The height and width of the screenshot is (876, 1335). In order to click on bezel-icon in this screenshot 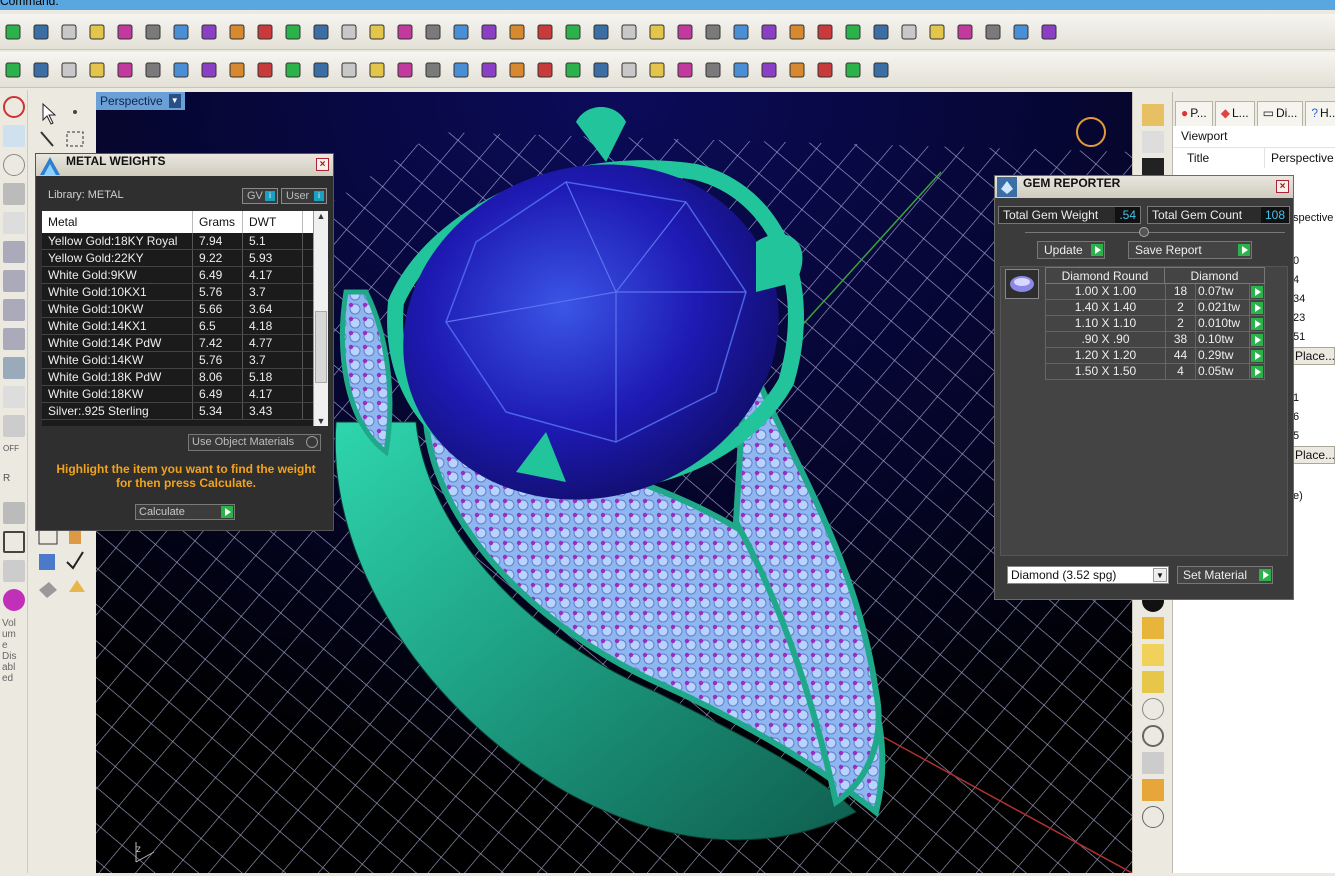, I will do `click(377, 32)`.